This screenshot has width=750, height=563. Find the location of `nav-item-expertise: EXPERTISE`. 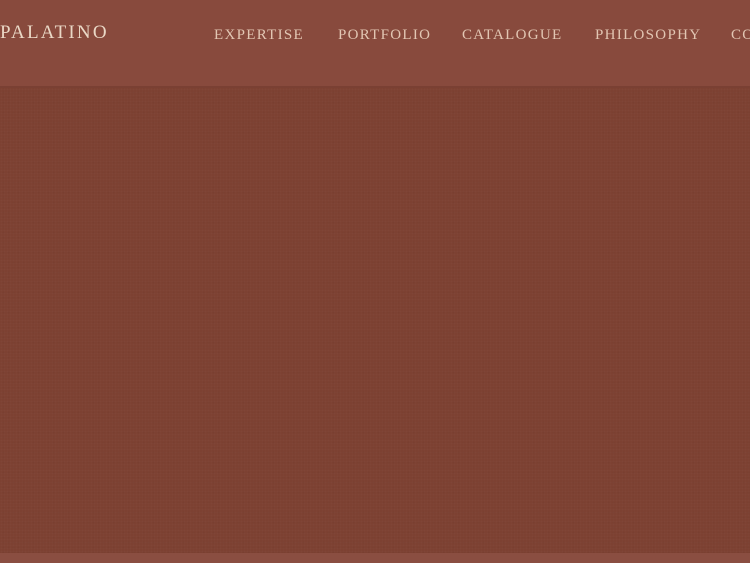

nav-item-expertise: EXPERTISE is located at coordinates (259, 35).